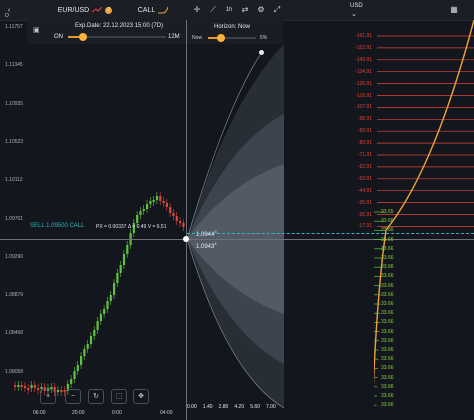  I want to click on pnl-loss-label: -62.91, so click(364, 166).